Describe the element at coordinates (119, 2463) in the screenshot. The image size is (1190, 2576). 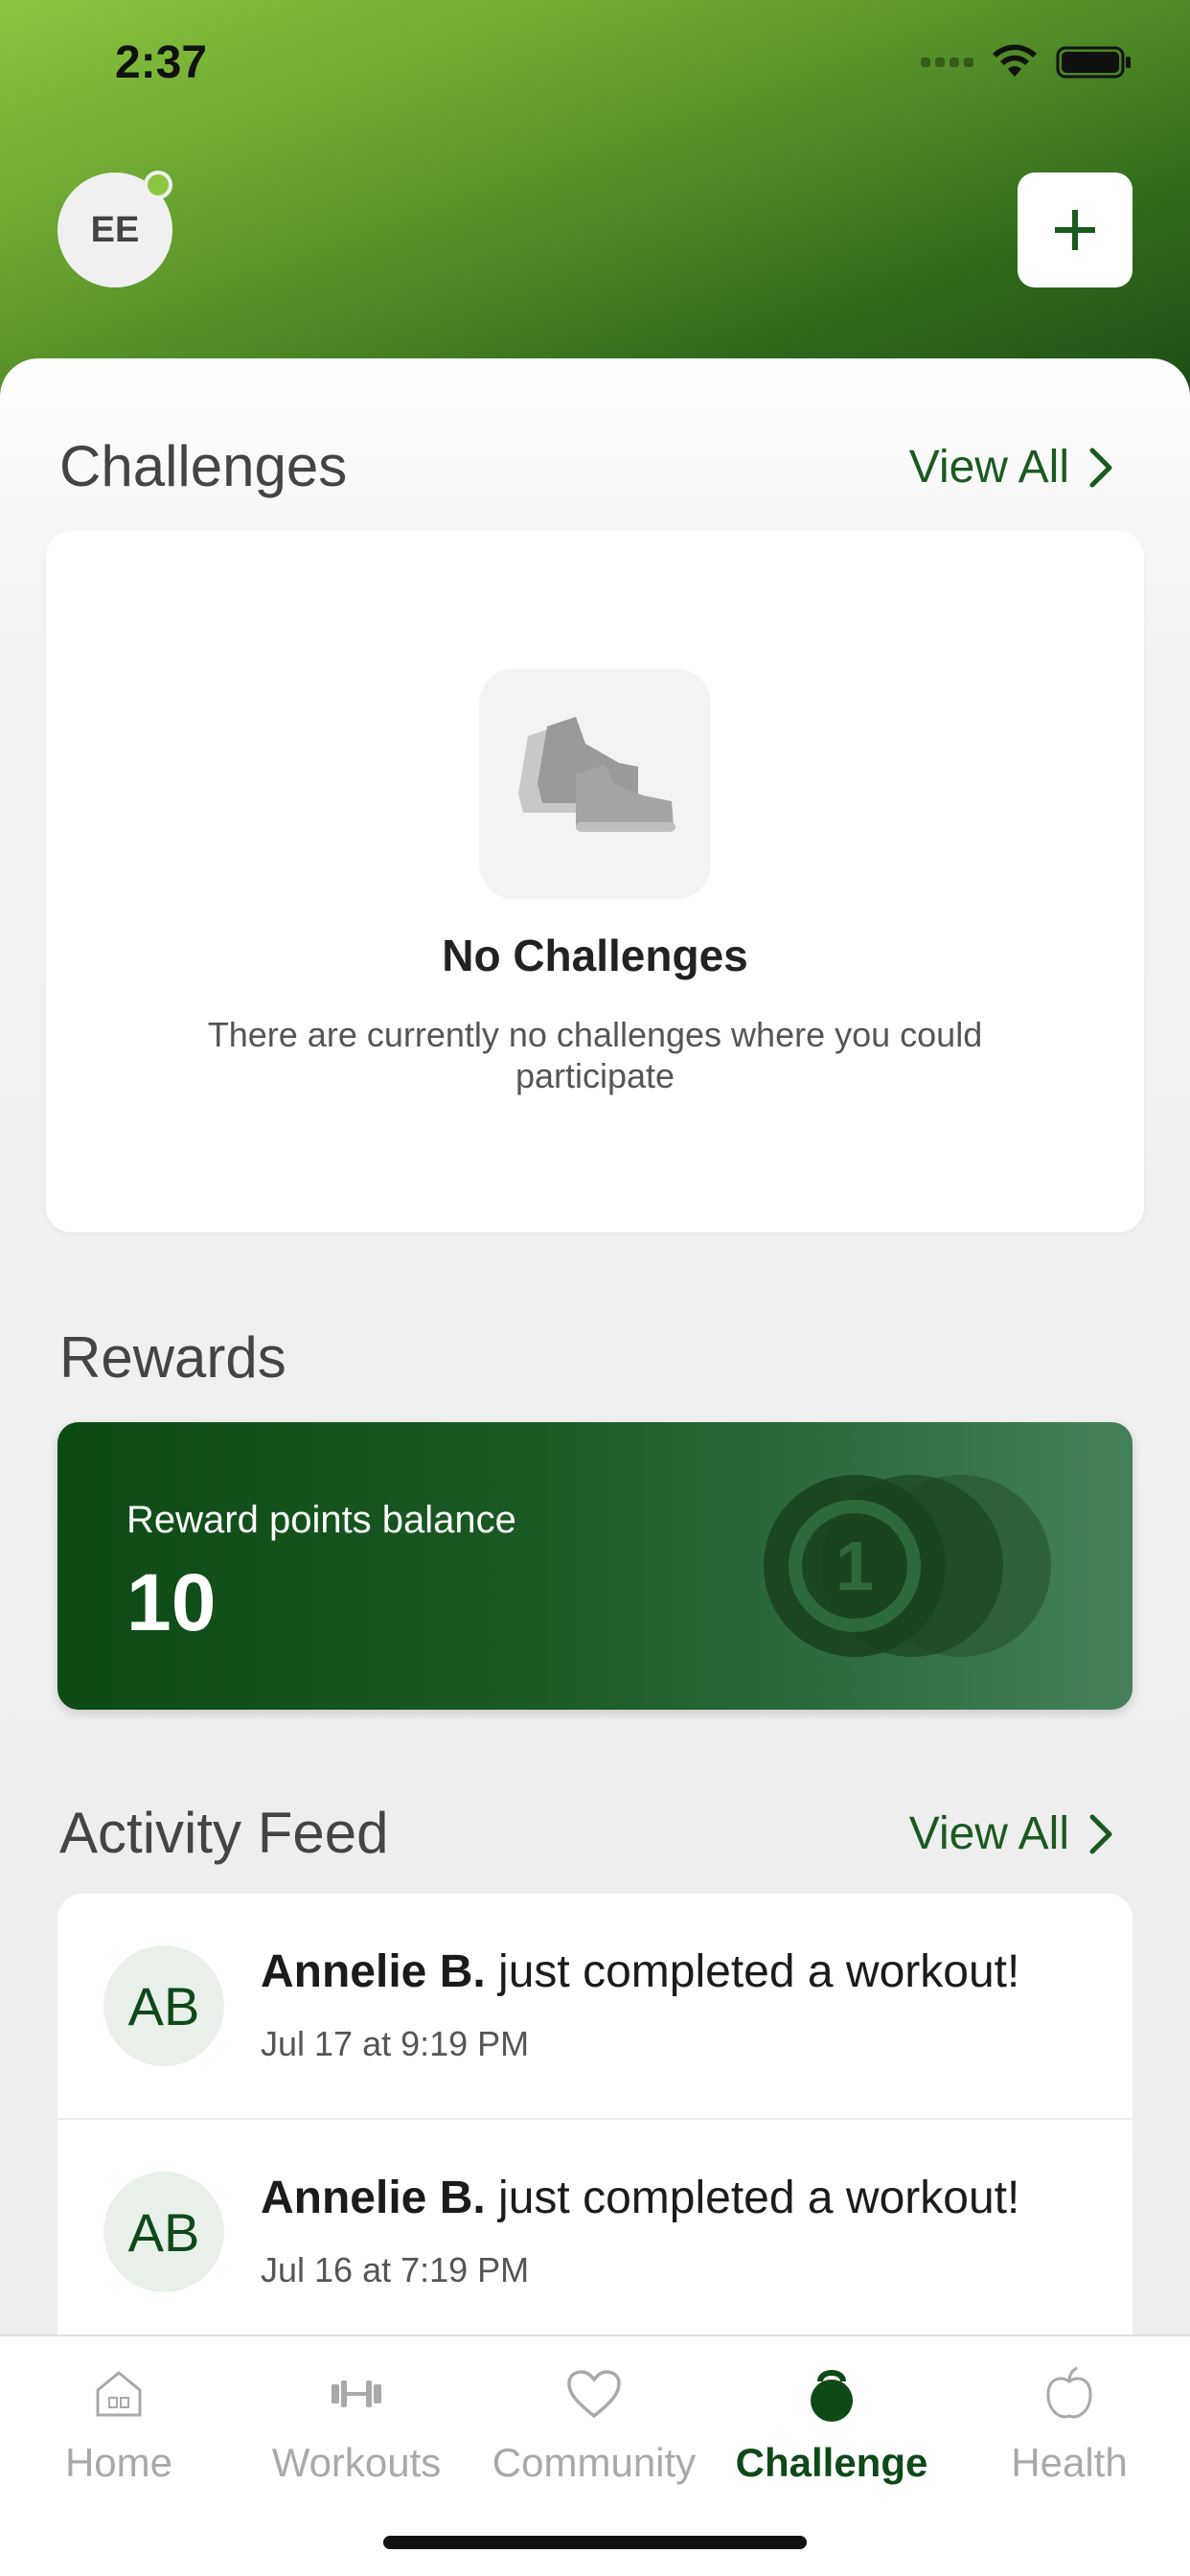
I see `tab-home-label: Home` at that location.